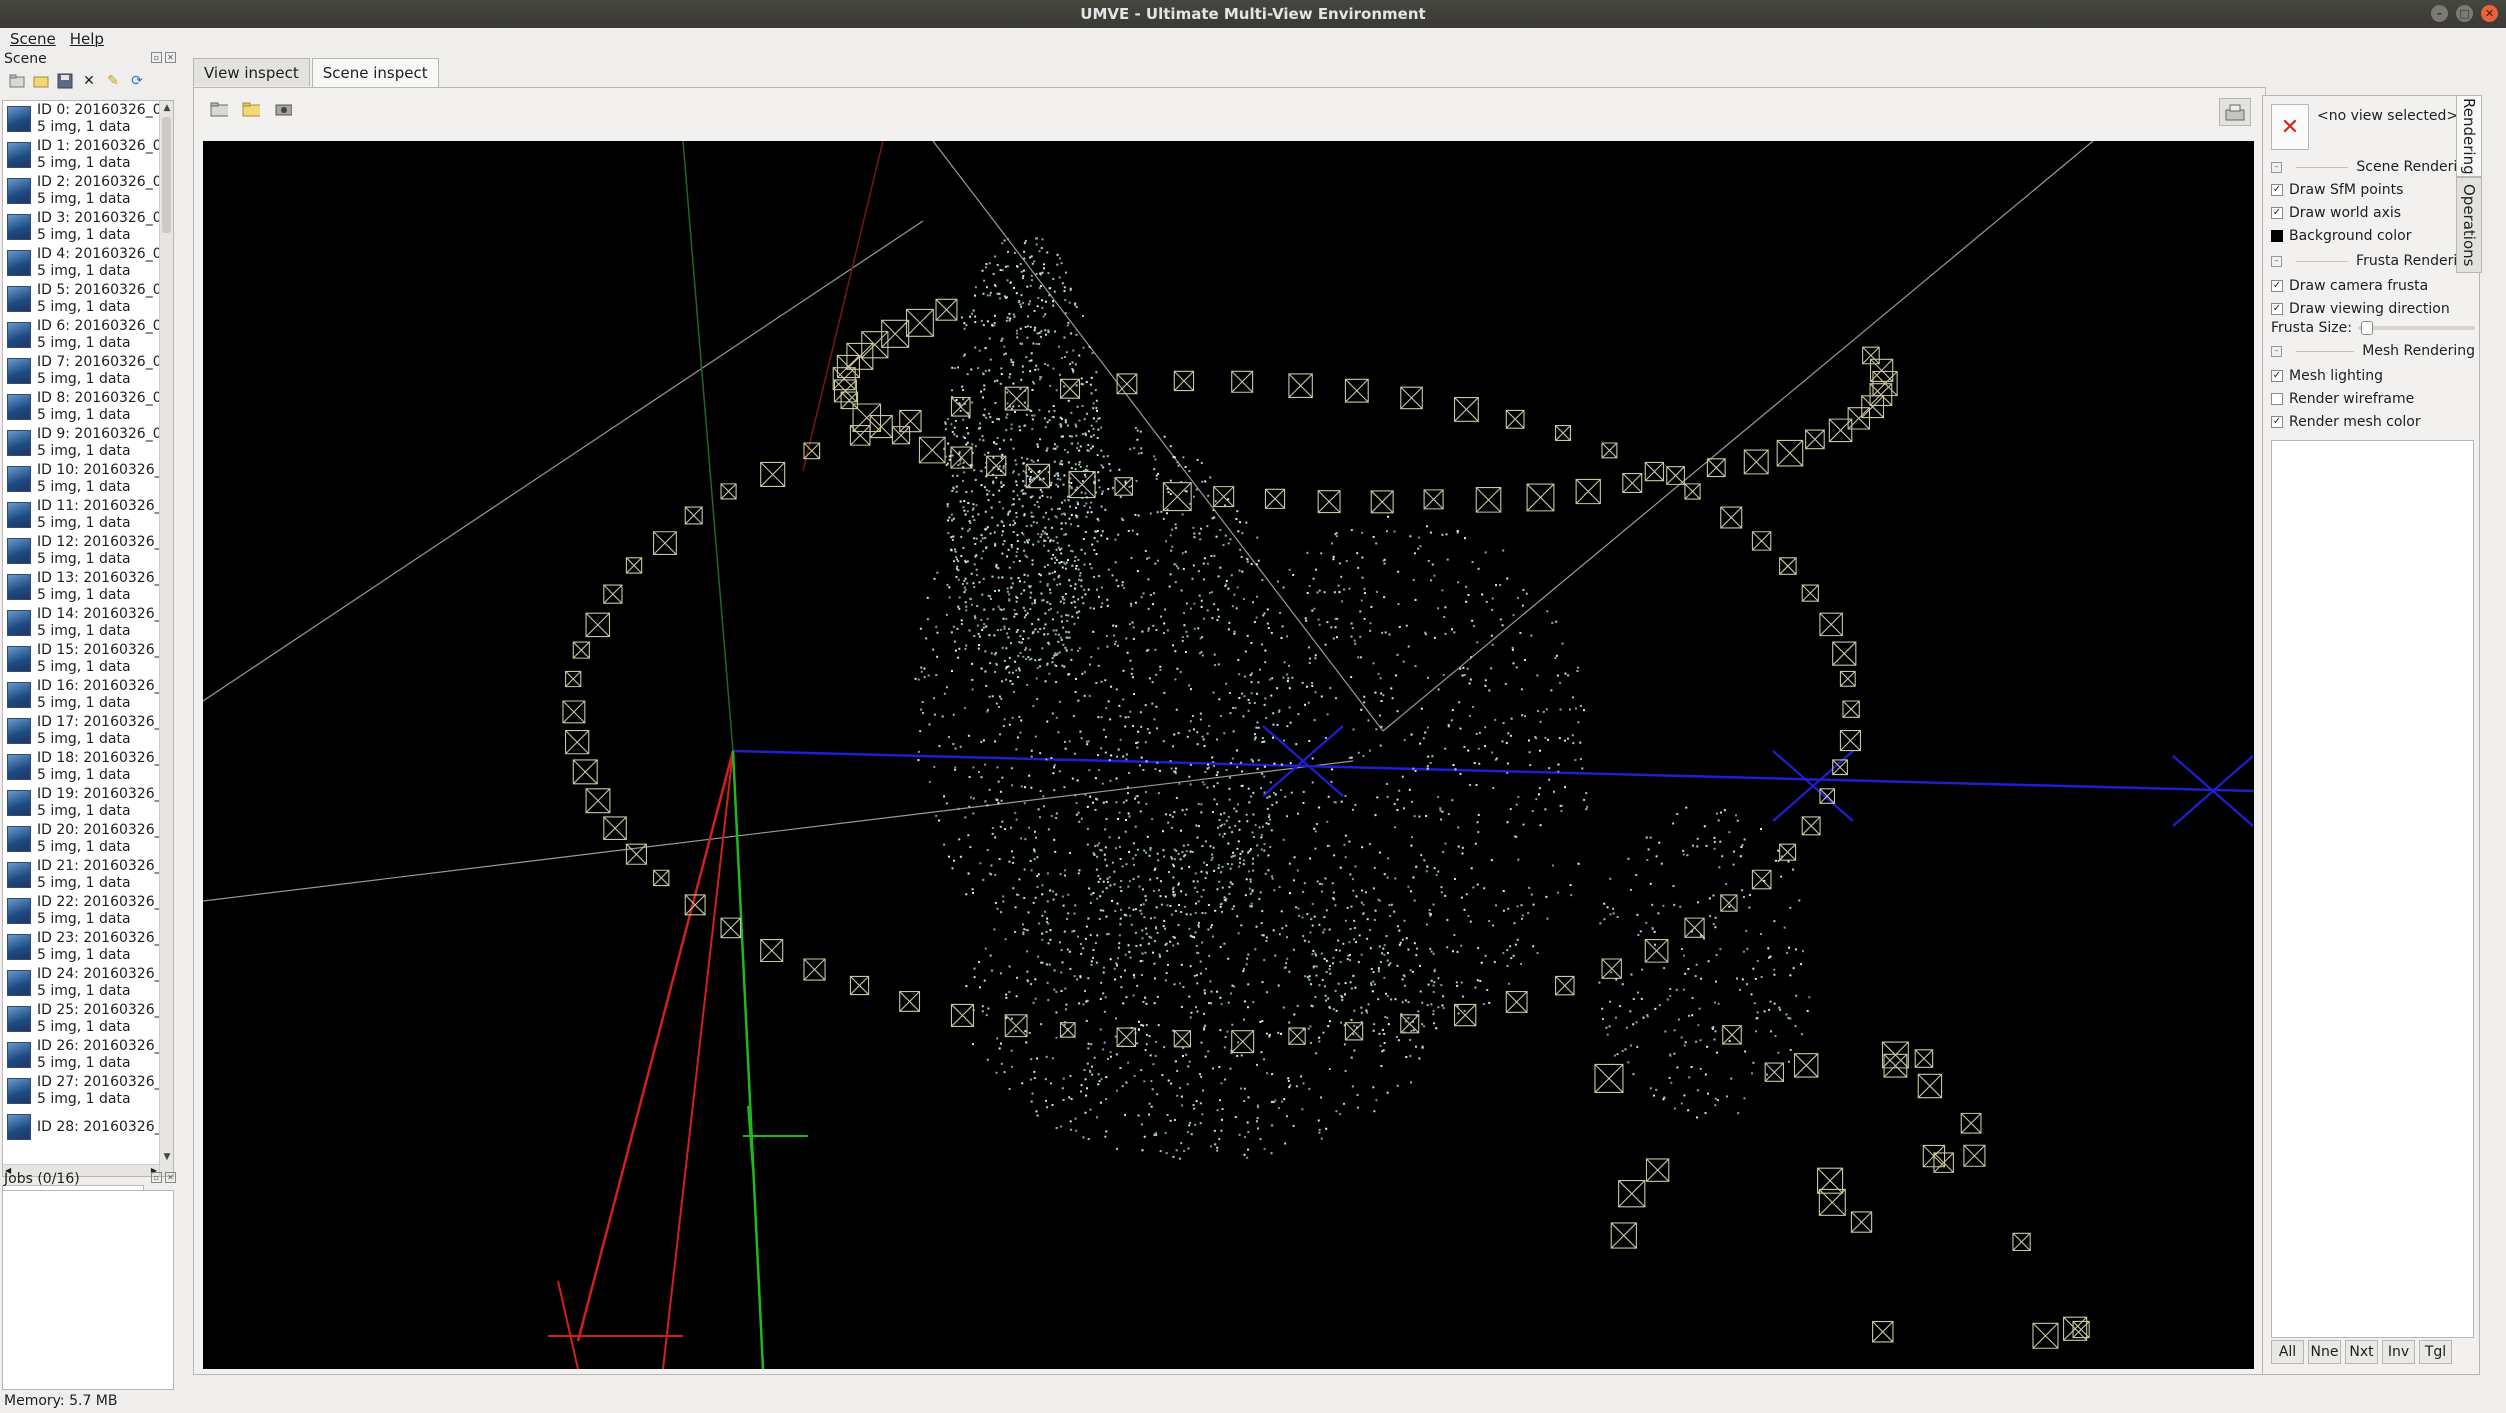  What do you see at coordinates (81, 263) in the screenshot?
I see `scene-list-item: ID 4: 20160326_03 5 img, 1 data` at bounding box center [81, 263].